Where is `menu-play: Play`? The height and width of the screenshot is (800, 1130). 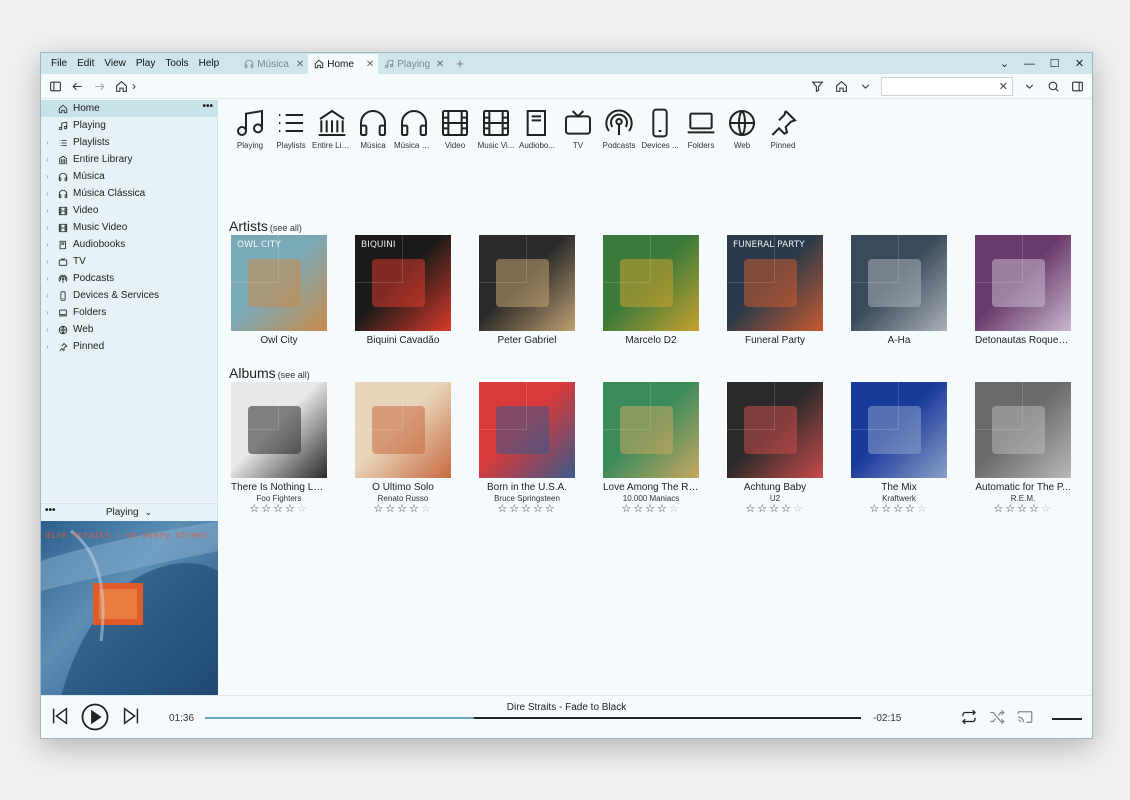 menu-play: Play is located at coordinates (145, 63).